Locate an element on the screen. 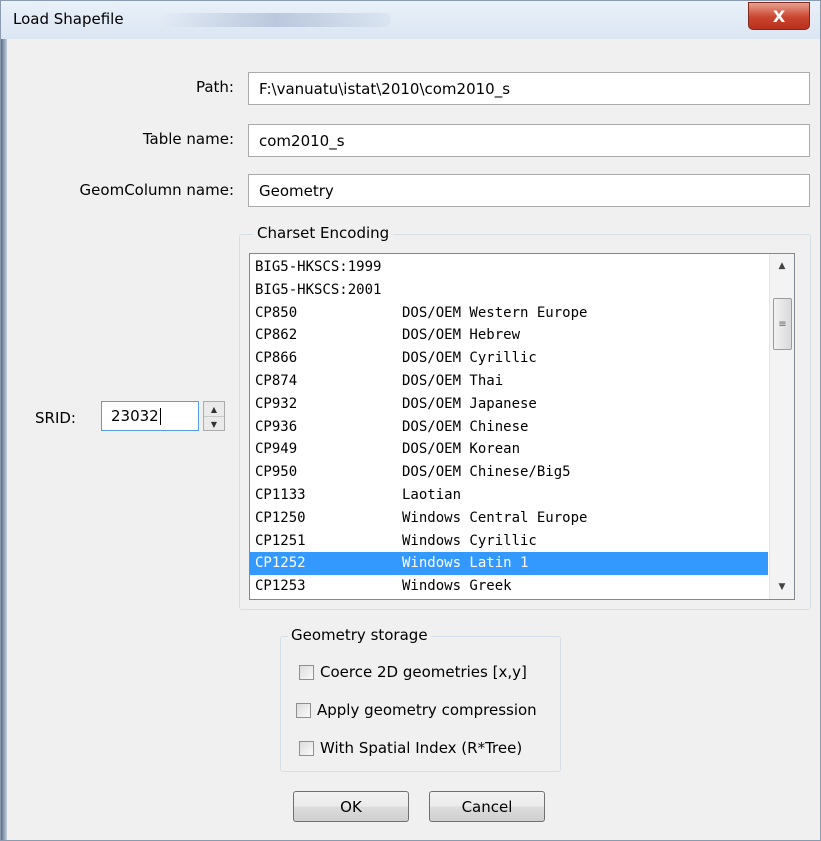 The width and height of the screenshot is (821, 841). path-label: Path: is located at coordinates (214, 87).